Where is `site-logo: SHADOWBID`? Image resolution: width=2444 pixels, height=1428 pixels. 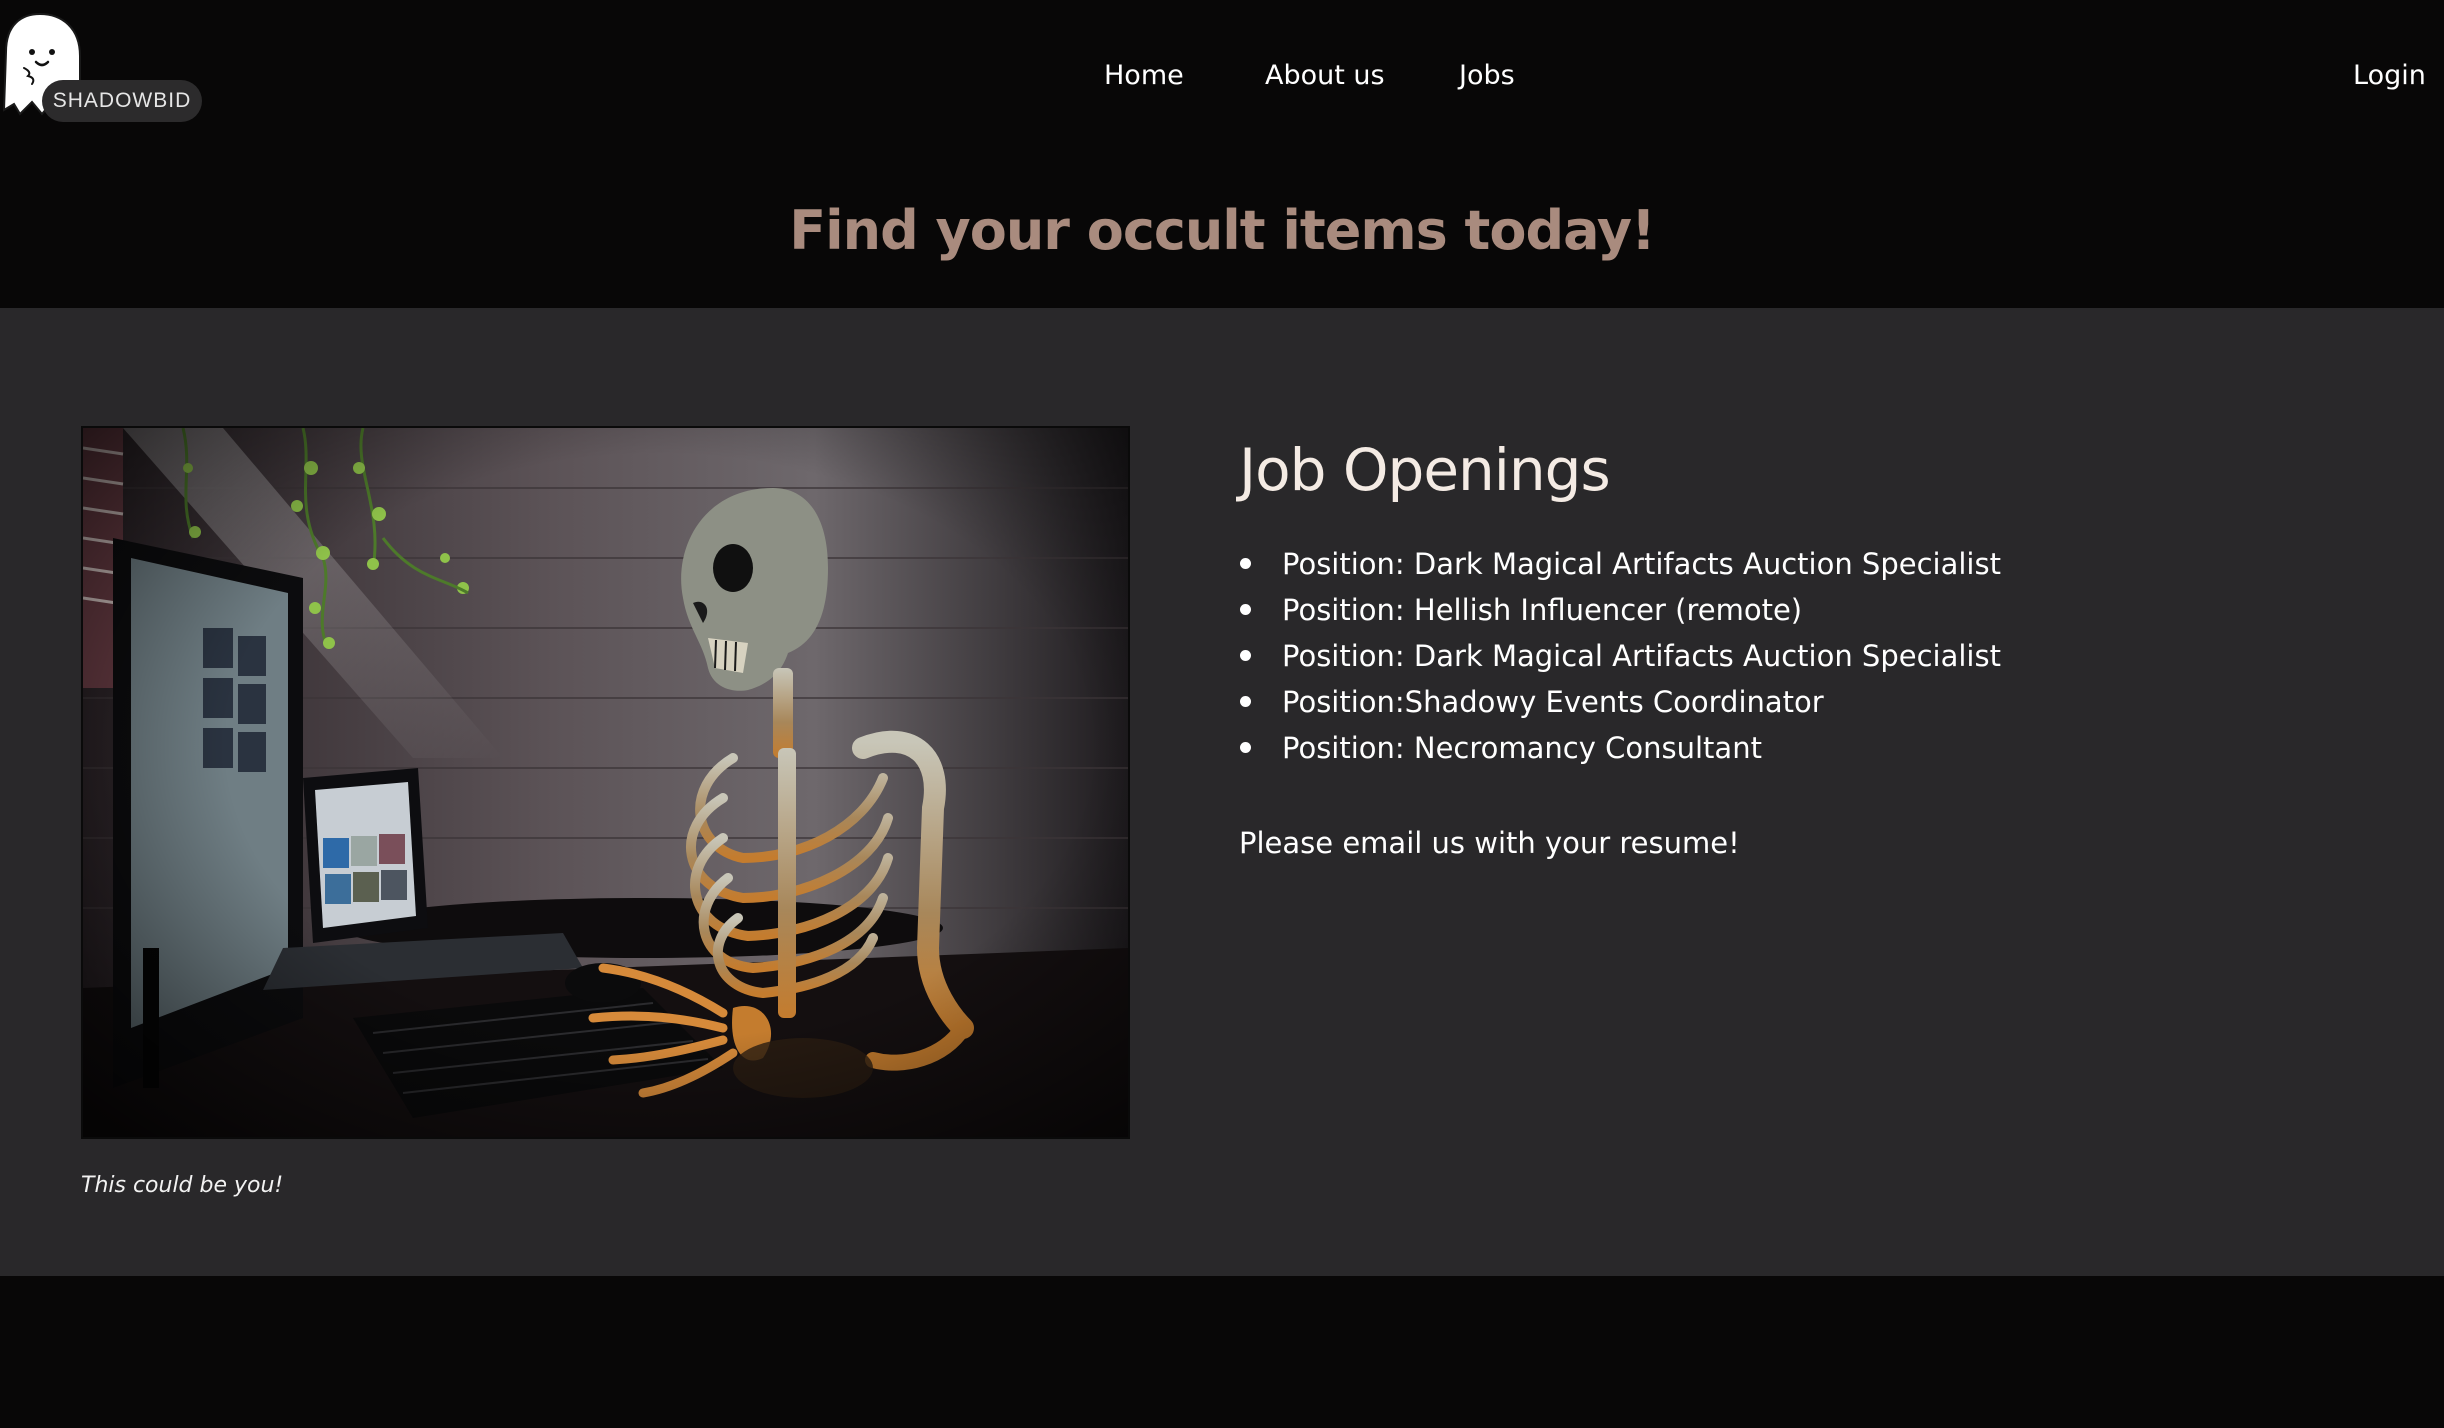 site-logo: SHADOWBID is located at coordinates (105, 67).